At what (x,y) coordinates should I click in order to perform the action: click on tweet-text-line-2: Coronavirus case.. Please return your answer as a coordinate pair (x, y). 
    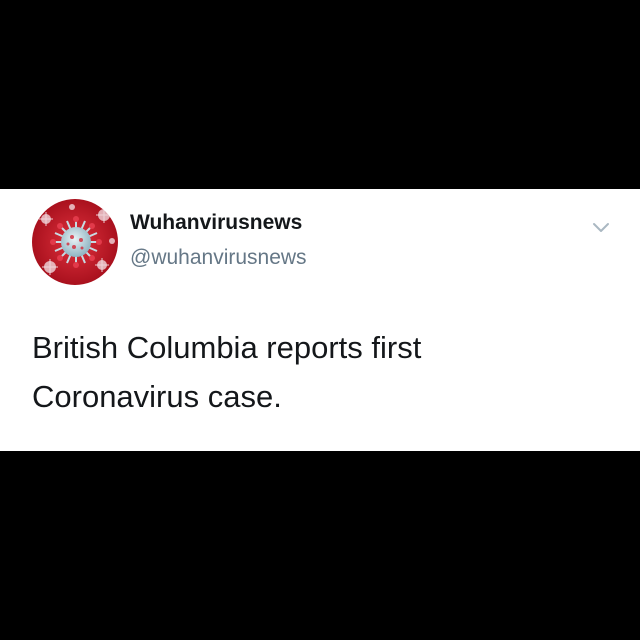
    Looking at the image, I should click on (157, 396).